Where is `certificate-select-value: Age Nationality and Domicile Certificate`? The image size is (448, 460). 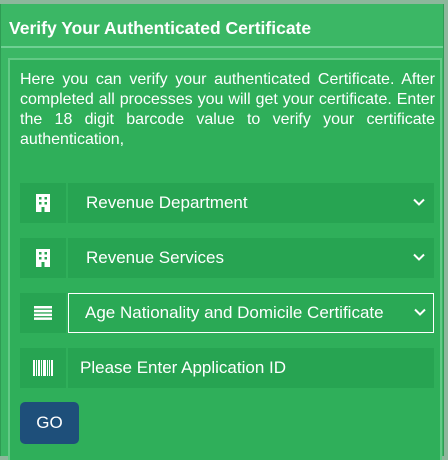
certificate-select-value: Age Nationality and Domicile Certificate is located at coordinates (234, 312).